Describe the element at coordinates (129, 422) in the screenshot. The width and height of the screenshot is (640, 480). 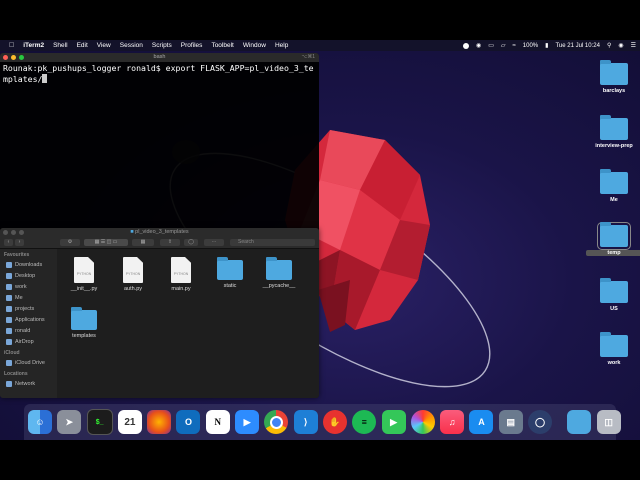
I see `calendar-icon: 21` at that location.